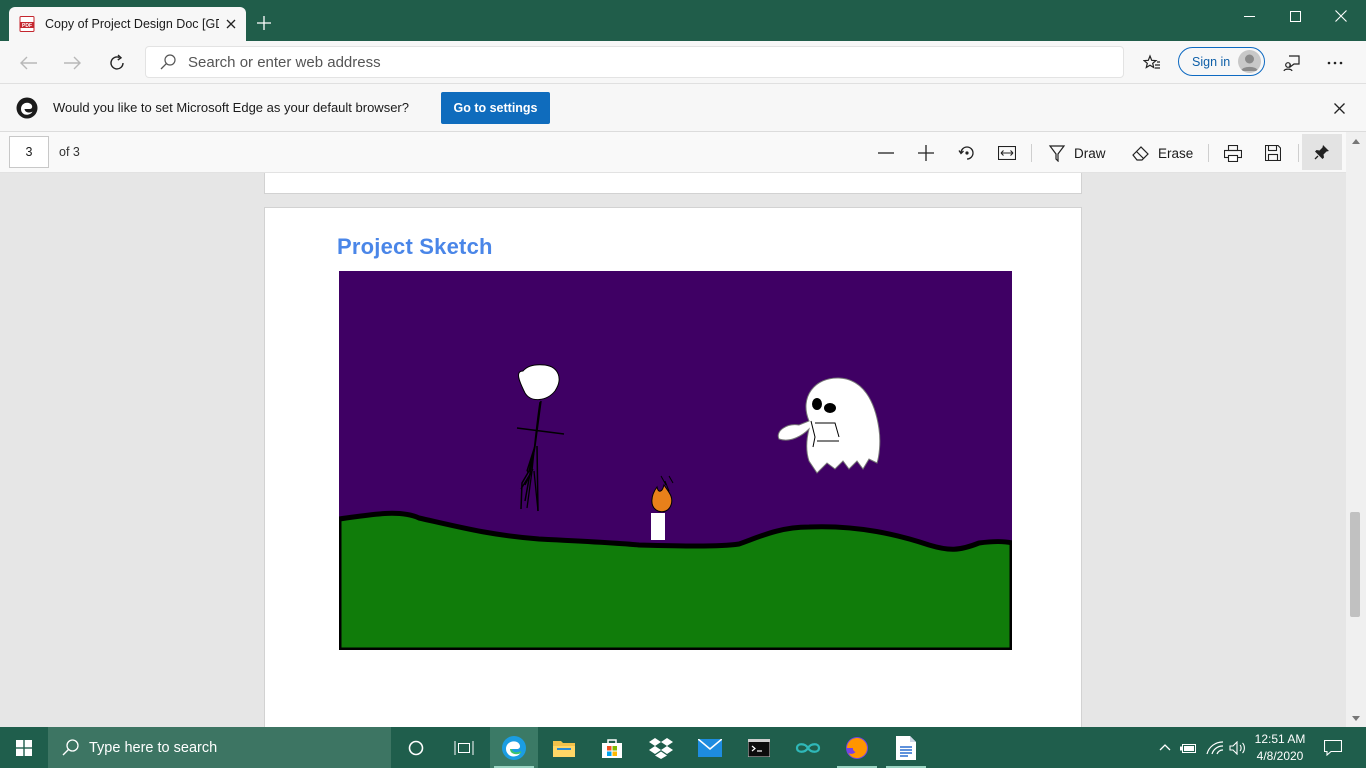 This screenshot has height=768, width=1366. Describe the element at coordinates (1238, 747) in the screenshot. I see `volume-icon` at that location.